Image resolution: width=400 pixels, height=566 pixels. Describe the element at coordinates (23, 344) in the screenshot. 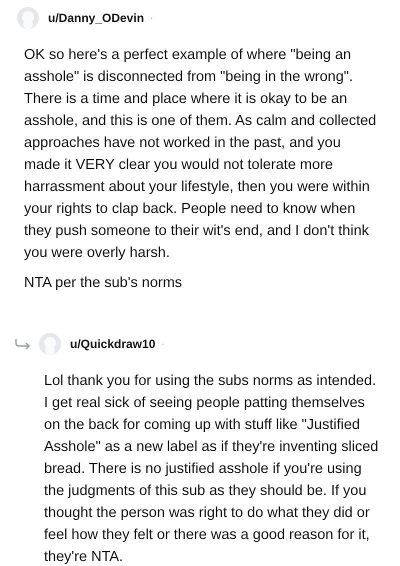

I see `reply-arrow-icon` at that location.